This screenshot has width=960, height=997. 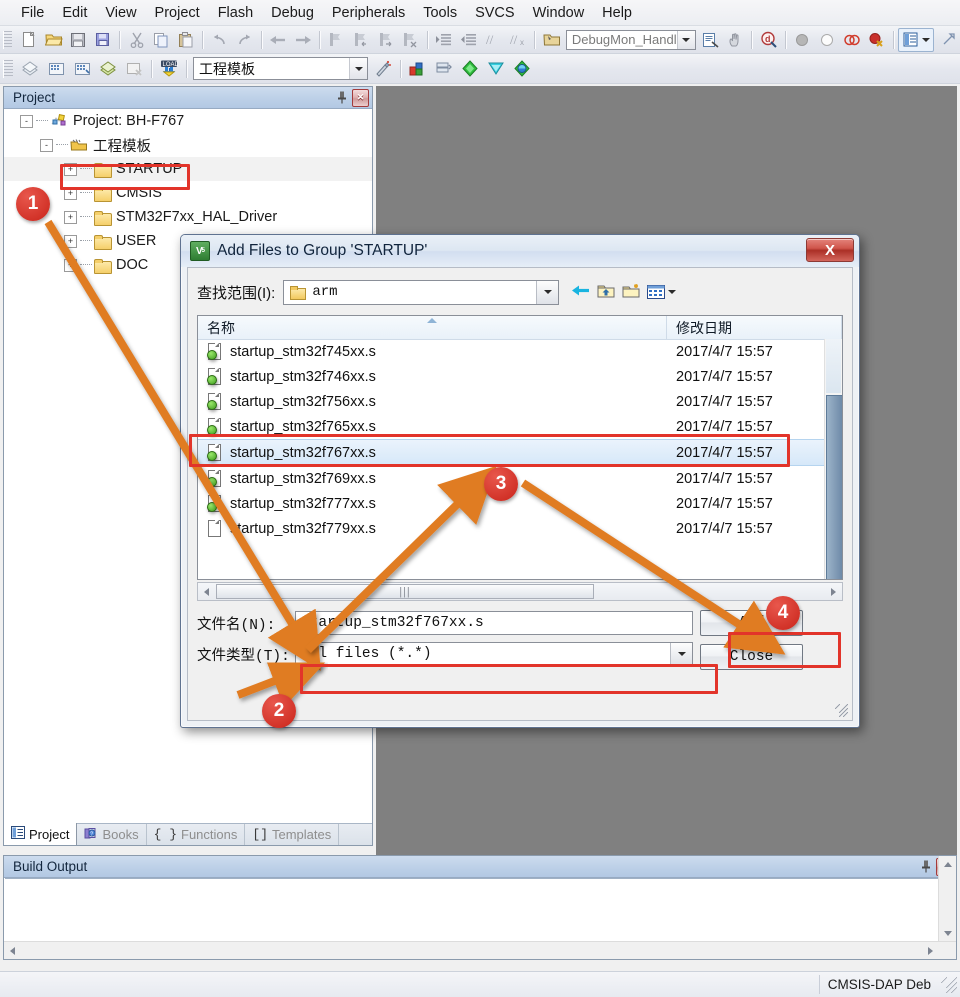 I want to click on file-row-selected: startup_stm32f767xx.s 2017/4/7 15:57, so click(x=520, y=452).